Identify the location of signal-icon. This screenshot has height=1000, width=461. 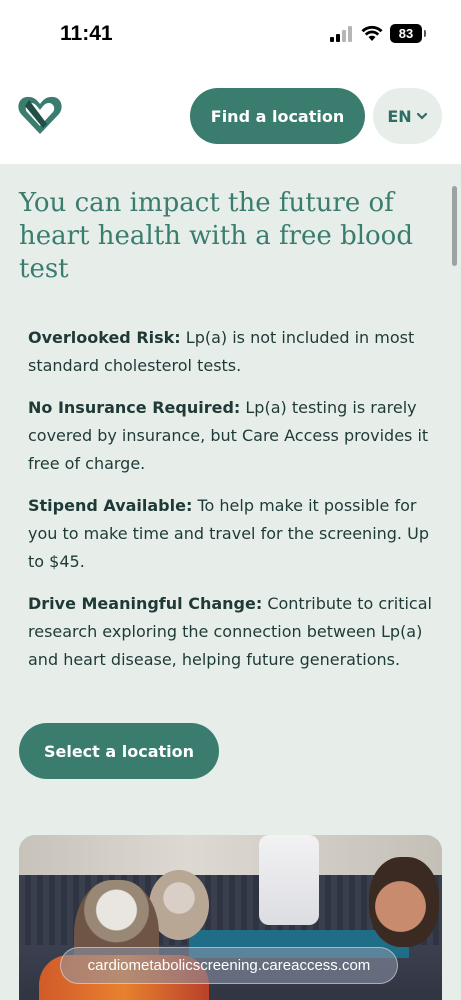
(343, 34).